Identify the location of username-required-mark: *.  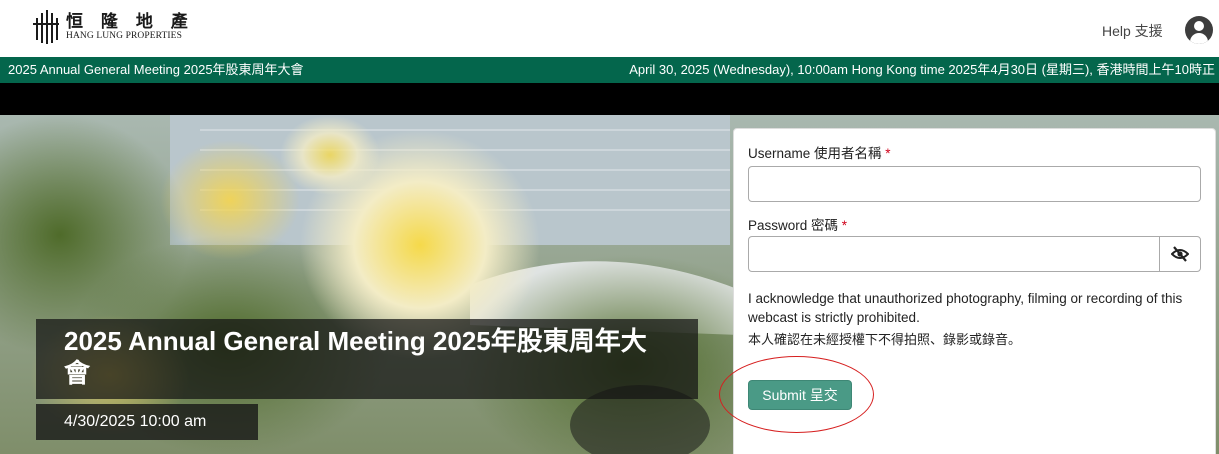
(888, 153).